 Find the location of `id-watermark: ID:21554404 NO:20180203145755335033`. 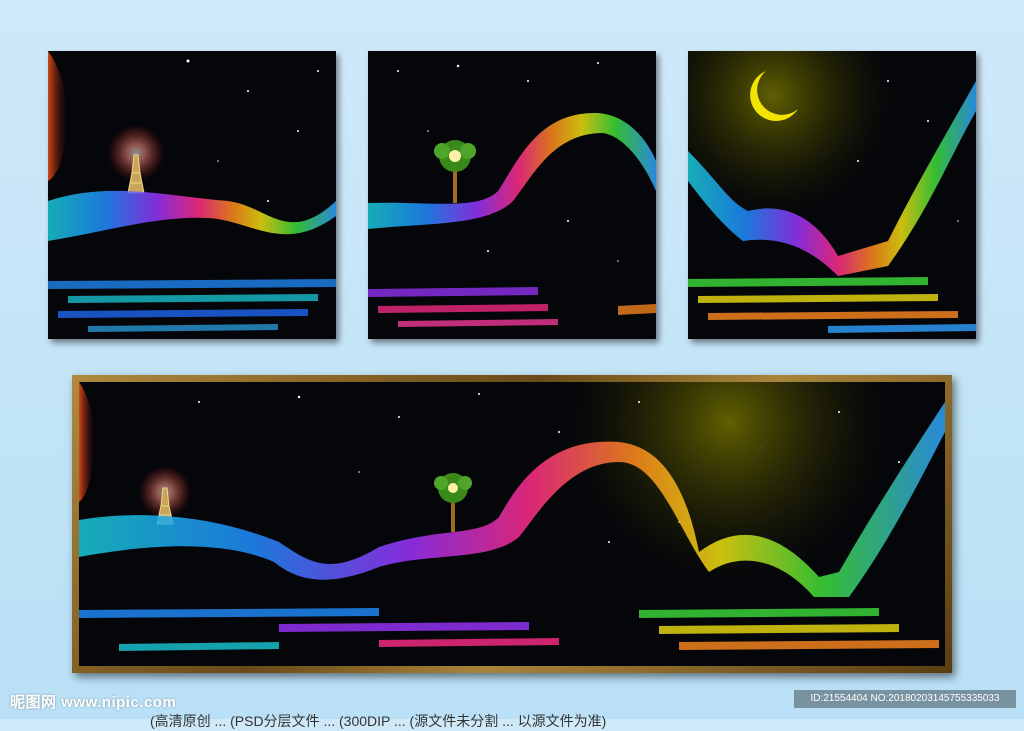

id-watermark: ID:21554404 NO:20180203145755335033 is located at coordinates (905, 699).